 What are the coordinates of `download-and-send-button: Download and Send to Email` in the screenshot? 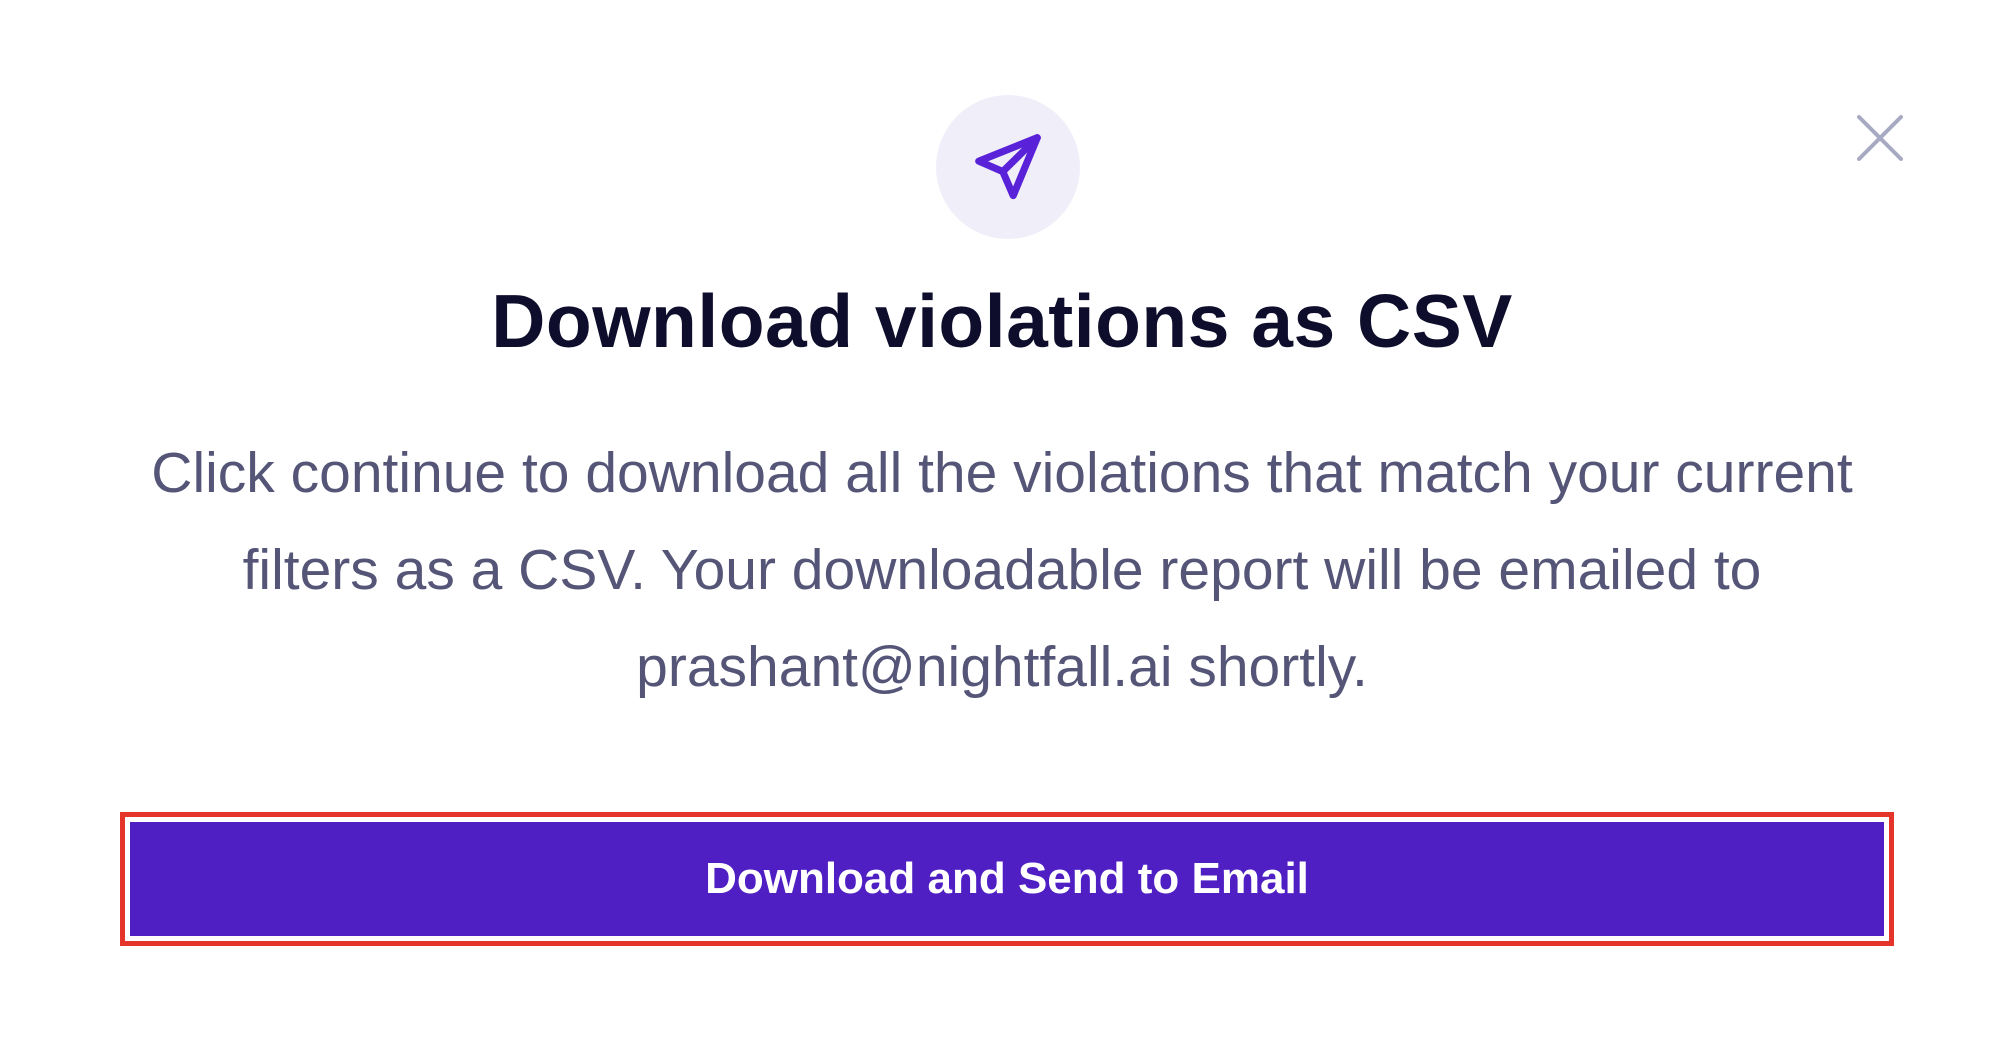 It's located at (1007, 879).